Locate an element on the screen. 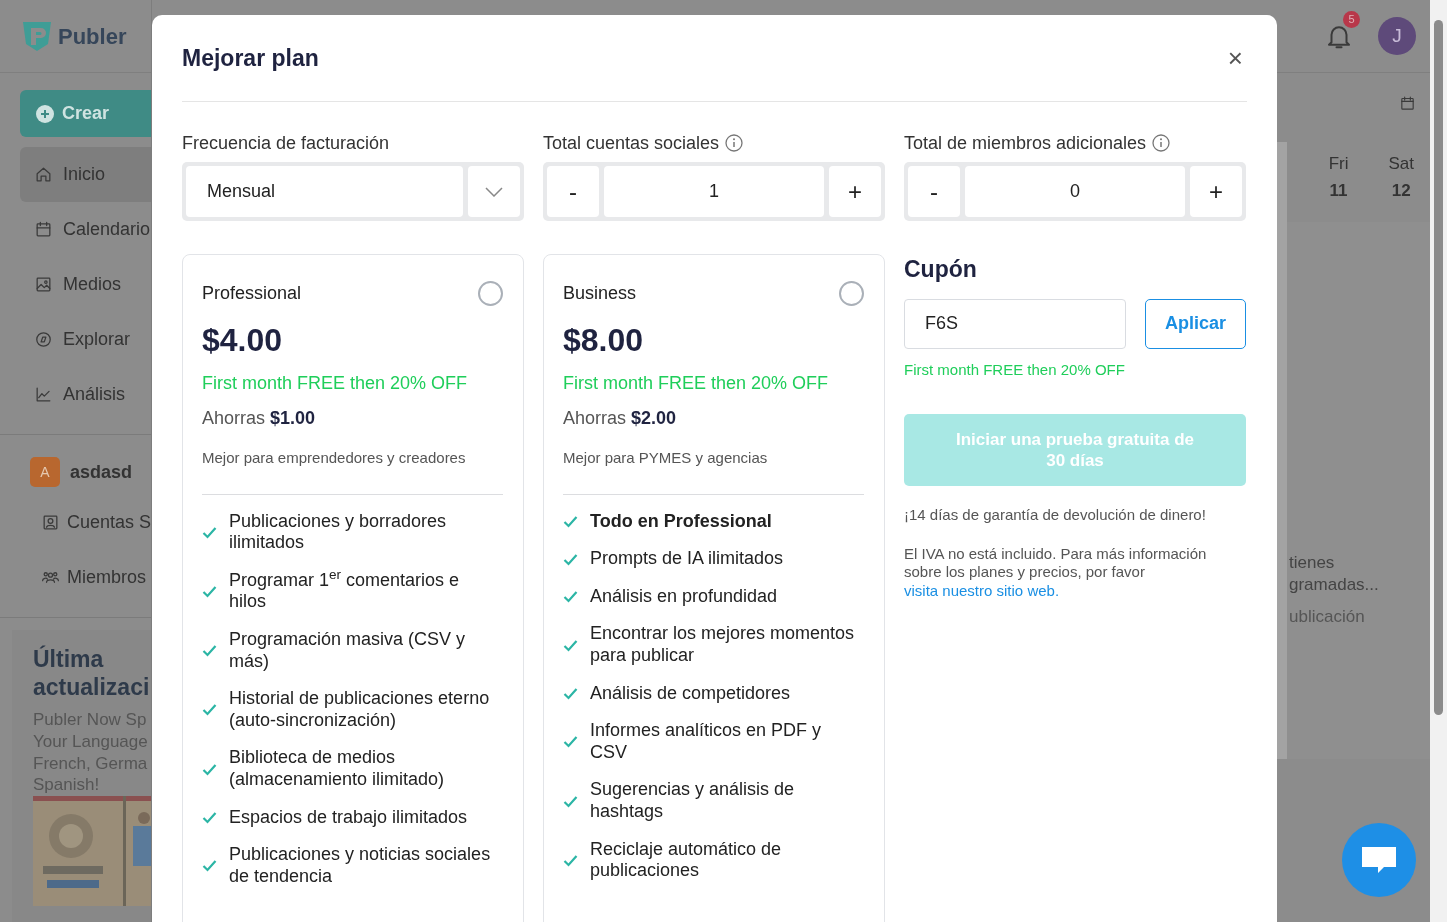 This screenshot has width=1447, height=922. close-button: × is located at coordinates (1235, 58).